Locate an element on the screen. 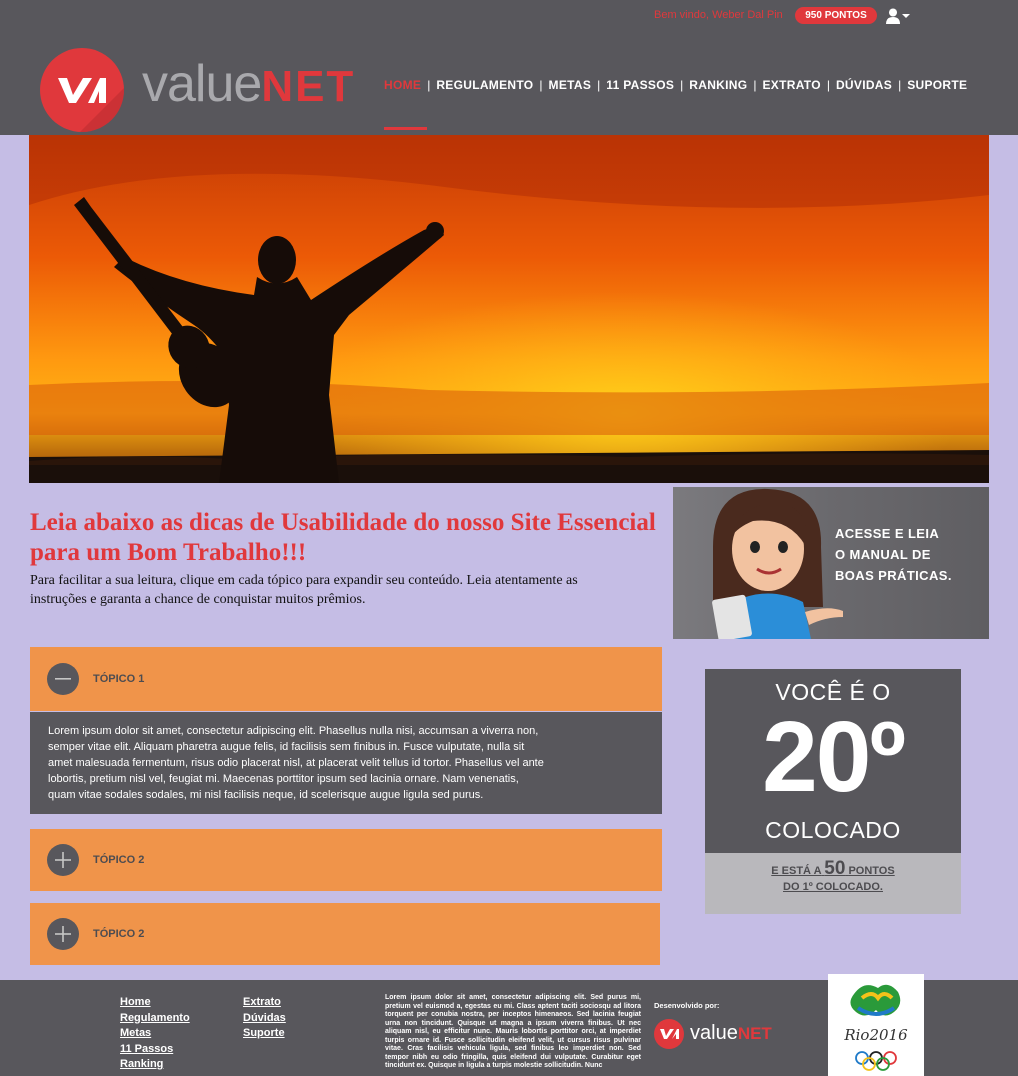  nav-extrato: EXTRATO is located at coordinates (792, 85).